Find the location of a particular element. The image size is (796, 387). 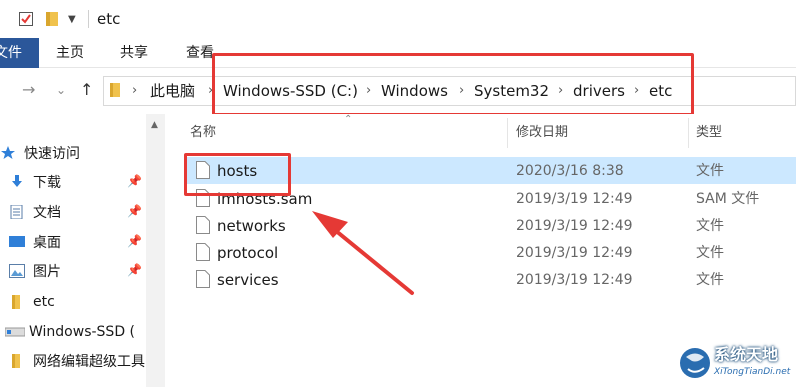

watermark-subtitle: XiTongTianDi.net is located at coordinates (752, 372).